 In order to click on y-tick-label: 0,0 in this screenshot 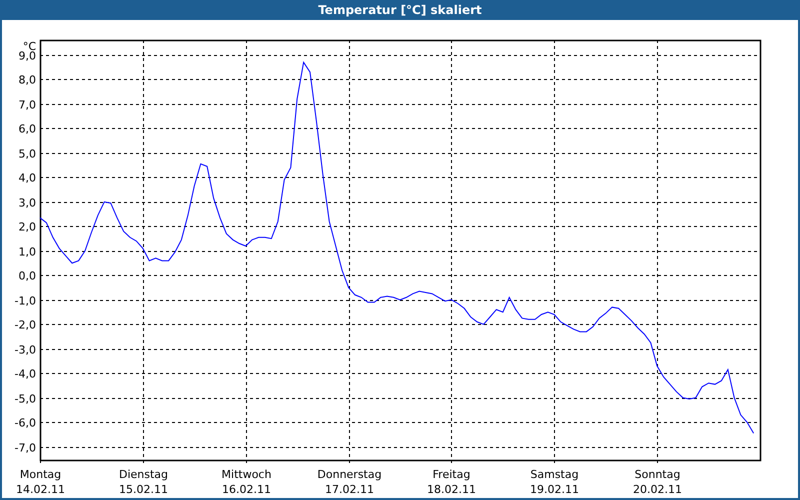, I will do `click(27, 276)`.